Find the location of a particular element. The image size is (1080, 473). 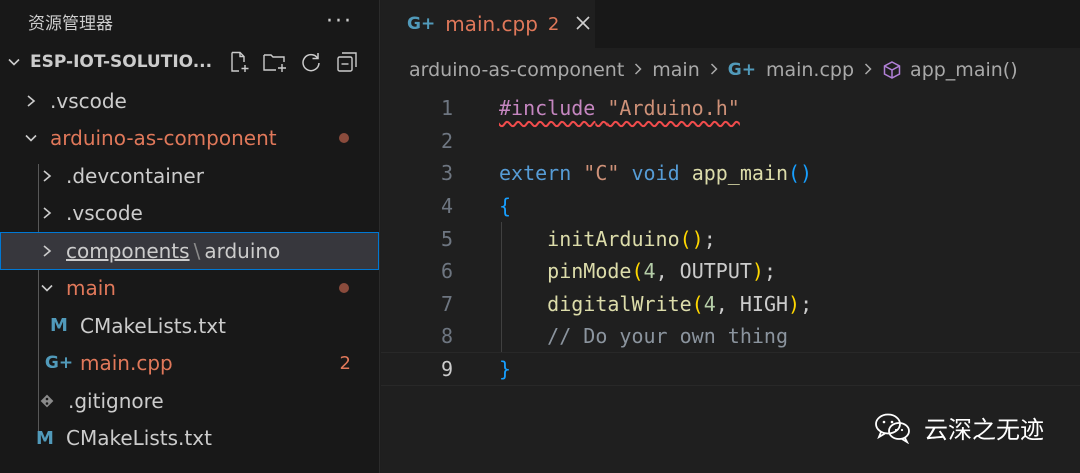

code-text: } is located at coordinates (505, 369).